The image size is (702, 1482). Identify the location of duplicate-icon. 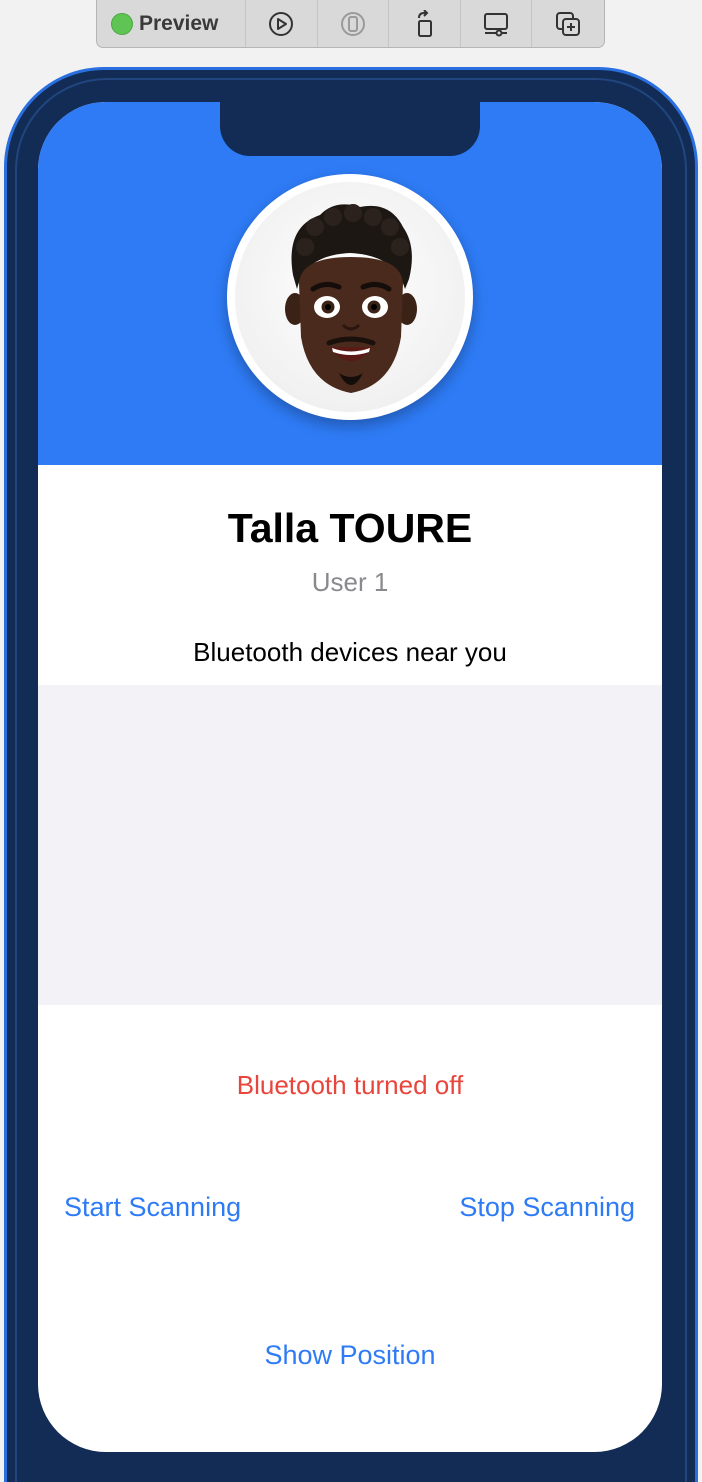
(568, 23).